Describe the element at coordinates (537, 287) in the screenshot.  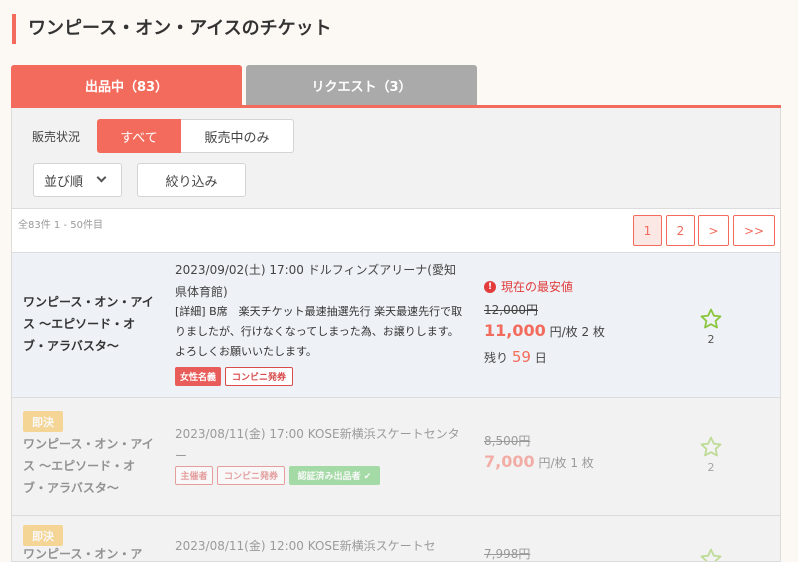
I see `cheapest-label: 現在の最安値` at that location.